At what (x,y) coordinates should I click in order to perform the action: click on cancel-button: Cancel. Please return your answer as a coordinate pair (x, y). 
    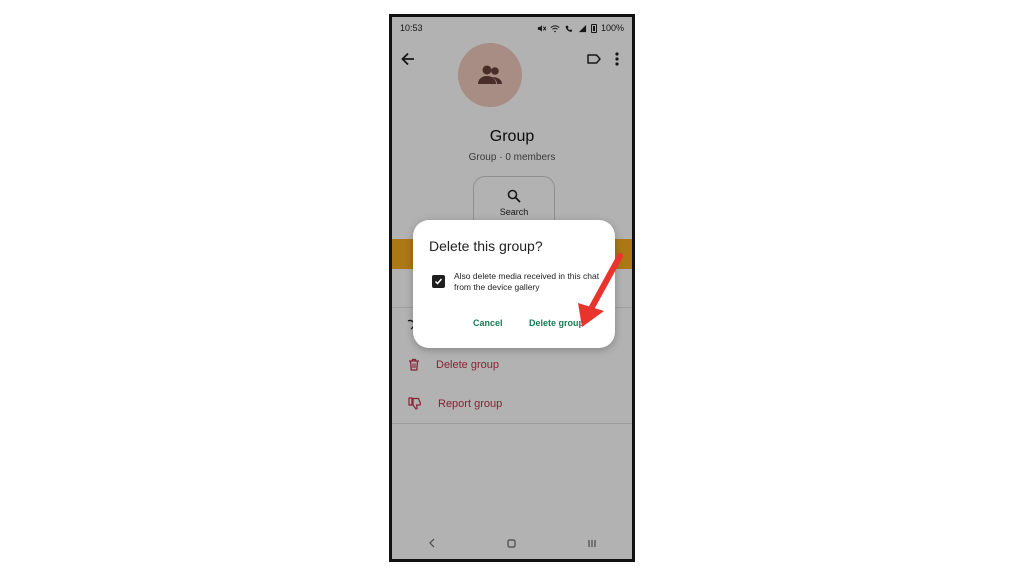
    Looking at the image, I should click on (488, 323).